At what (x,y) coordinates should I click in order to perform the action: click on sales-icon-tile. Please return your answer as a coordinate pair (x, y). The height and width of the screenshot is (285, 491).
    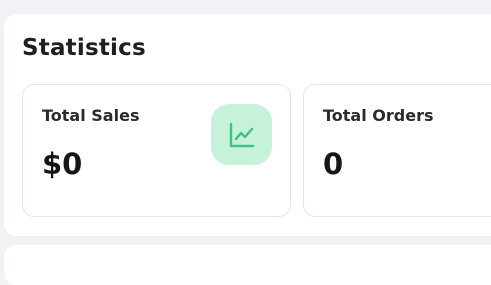
    Looking at the image, I should click on (241, 134).